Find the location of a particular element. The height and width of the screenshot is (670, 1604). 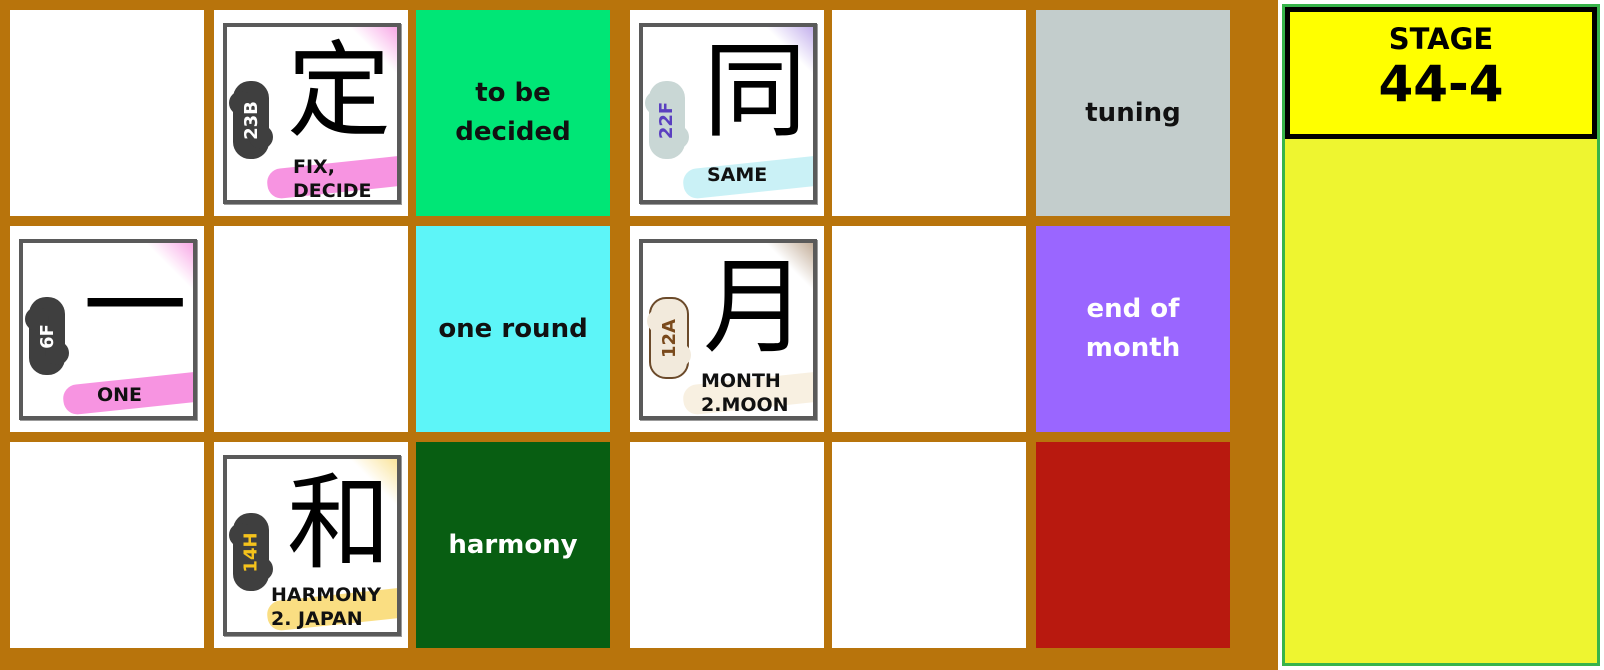

board-cell-r1-c3: to be decided is located at coordinates (513, 113).